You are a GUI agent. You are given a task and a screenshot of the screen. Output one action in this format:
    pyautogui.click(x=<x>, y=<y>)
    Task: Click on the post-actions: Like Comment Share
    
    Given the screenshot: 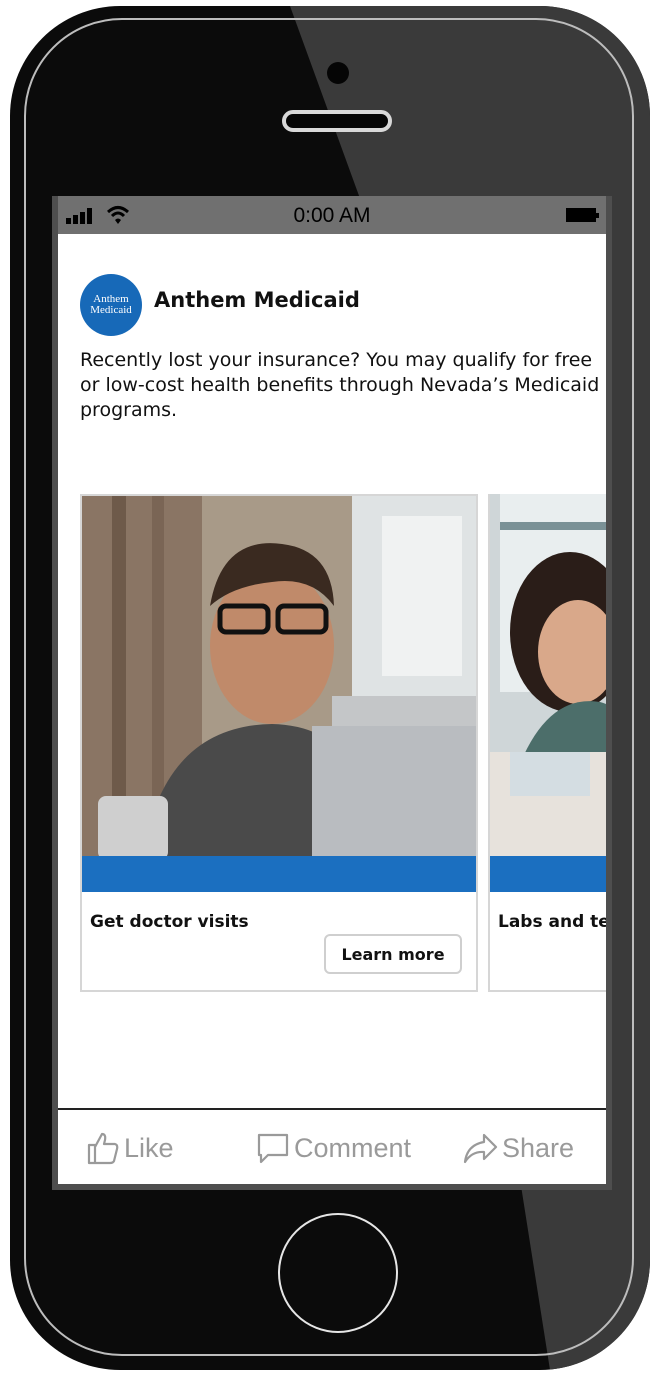 What is the action you would take?
    pyautogui.click(x=332, y=1148)
    